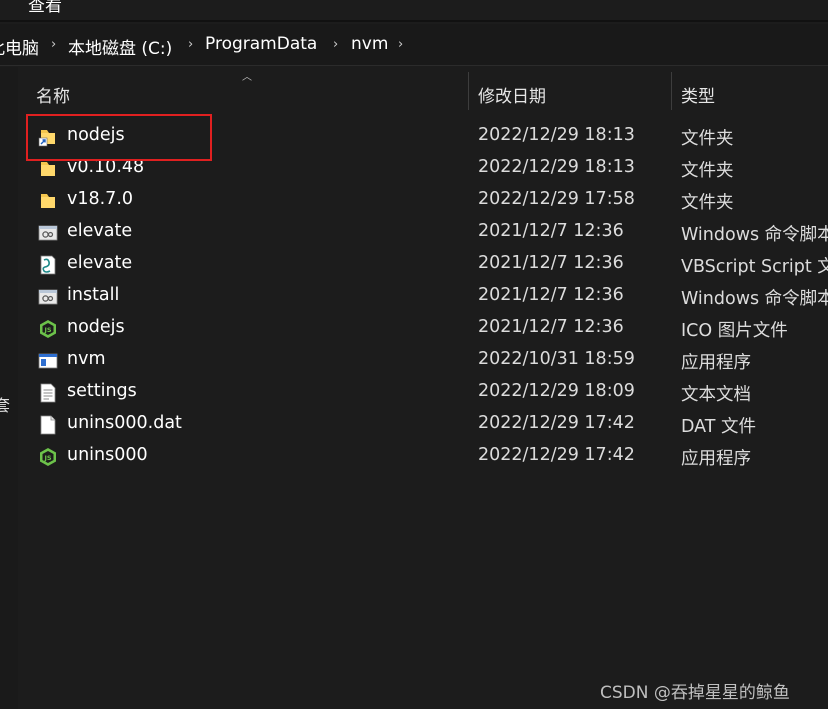 The image size is (828, 709). Describe the element at coordinates (423, 265) in the screenshot. I see `file-row: elevate 2021/12/7 12:36 VBScript Script 文` at that location.